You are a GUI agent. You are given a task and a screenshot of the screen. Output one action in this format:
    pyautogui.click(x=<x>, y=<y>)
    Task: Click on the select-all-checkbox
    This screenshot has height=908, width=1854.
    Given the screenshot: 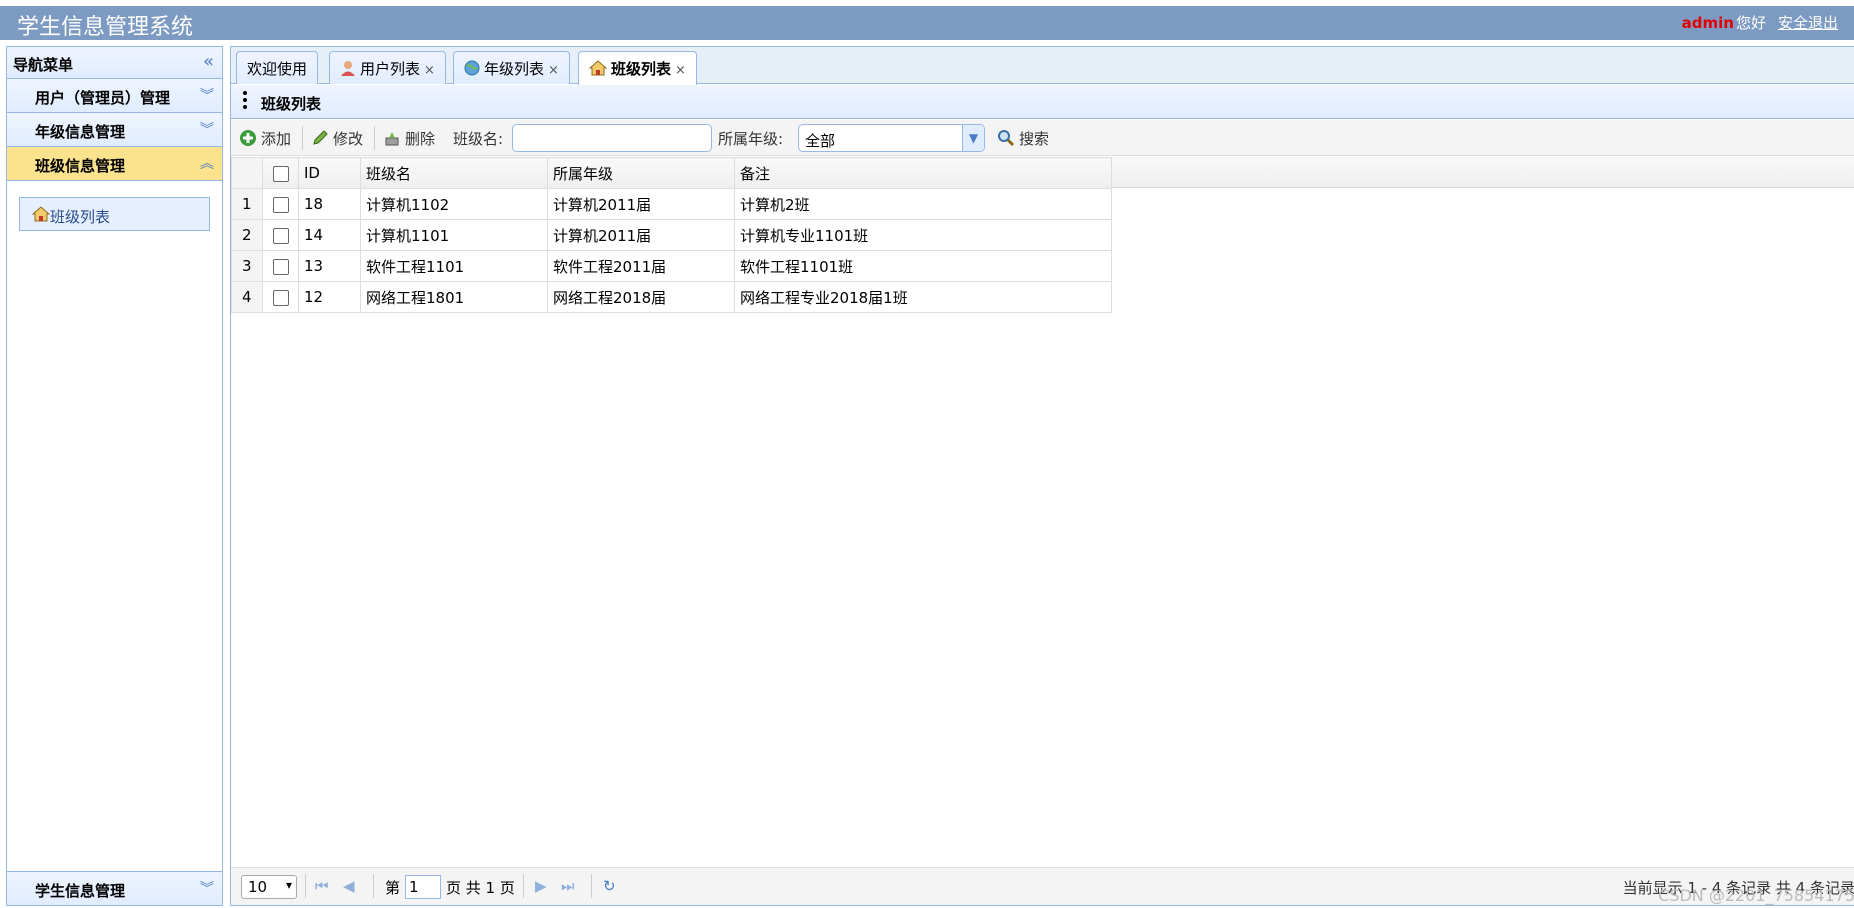 What is the action you would take?
    pyautogui.click(x=280, y=173)
    